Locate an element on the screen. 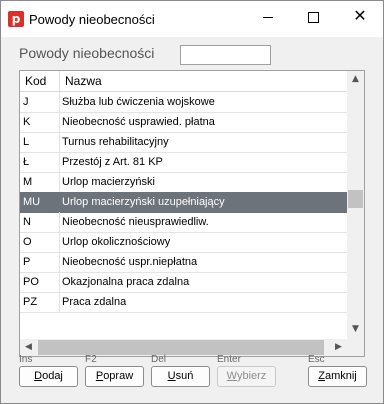 The height and width of the screenshot is (404, 384). table-header: Kod Nazwa is located at coordinates (183, 81).